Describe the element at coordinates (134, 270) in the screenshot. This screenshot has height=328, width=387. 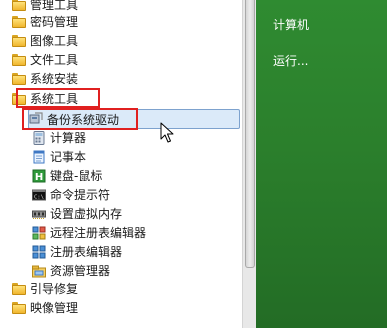
I see `menu-item-explorer: 资源管理器` at that location.